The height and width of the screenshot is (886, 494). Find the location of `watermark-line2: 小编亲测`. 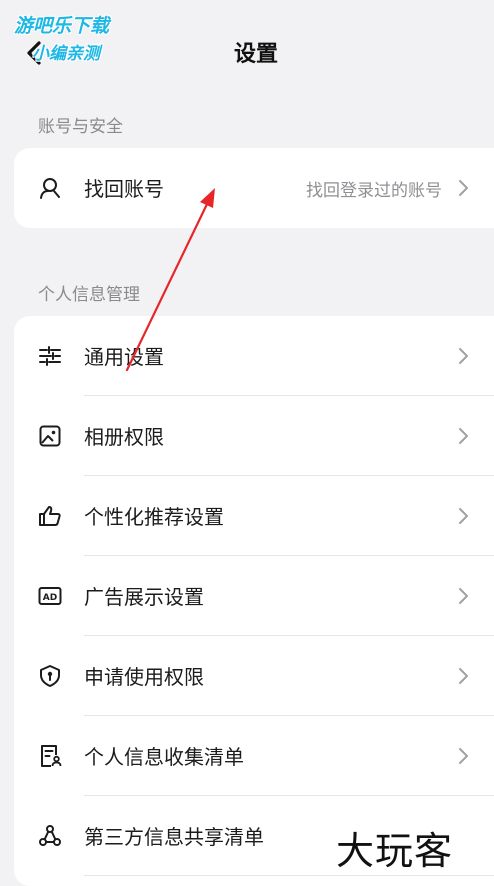

watermark-line2: 小编亲测 is located at coordinates (66, 54).